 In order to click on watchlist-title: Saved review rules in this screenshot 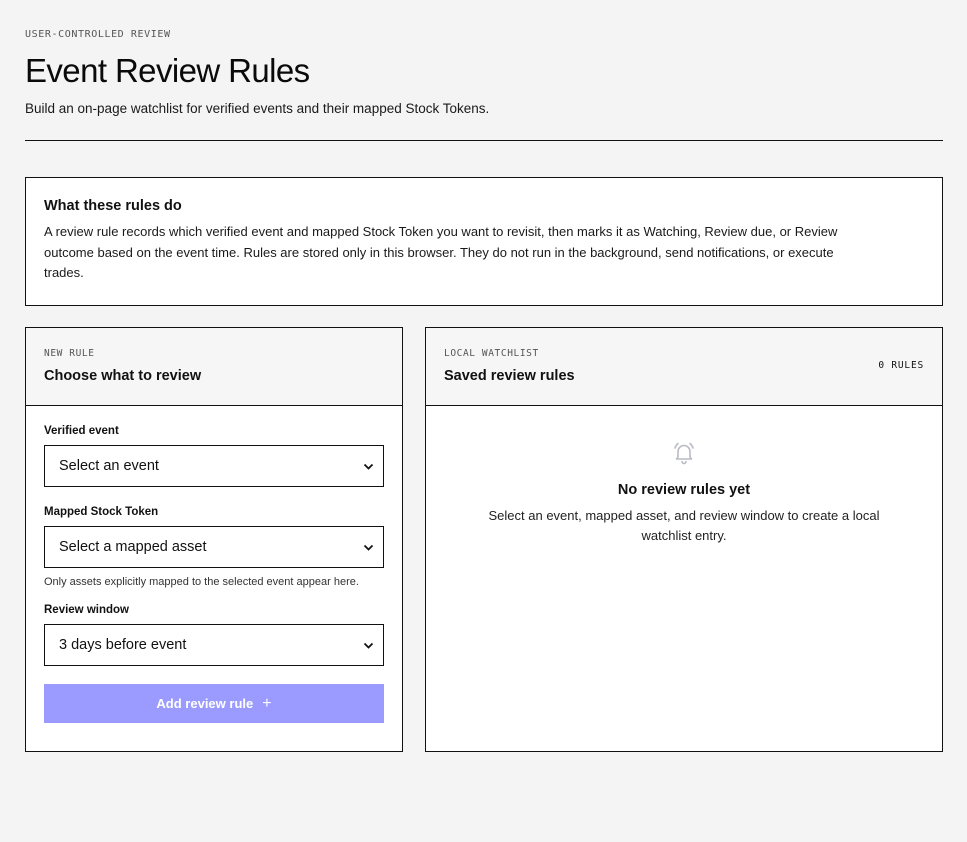, I will do `click(509, 376)`.